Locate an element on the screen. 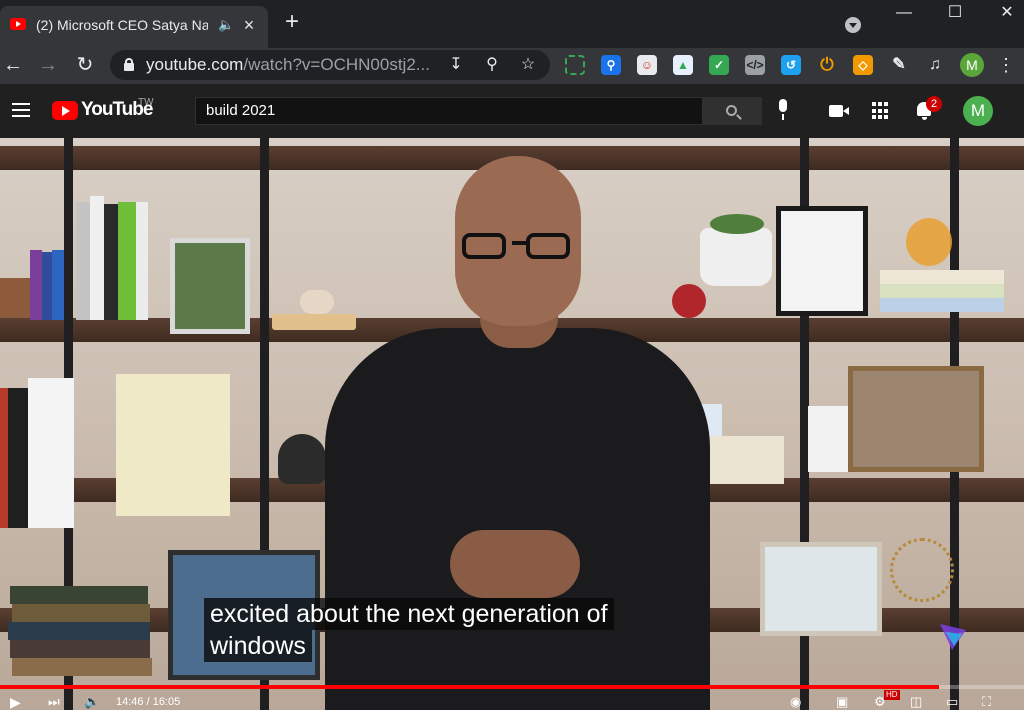 This screenshot has width=1024, height=710. audio-playing-icon: 🔈 is located at coordinates (226, 25).